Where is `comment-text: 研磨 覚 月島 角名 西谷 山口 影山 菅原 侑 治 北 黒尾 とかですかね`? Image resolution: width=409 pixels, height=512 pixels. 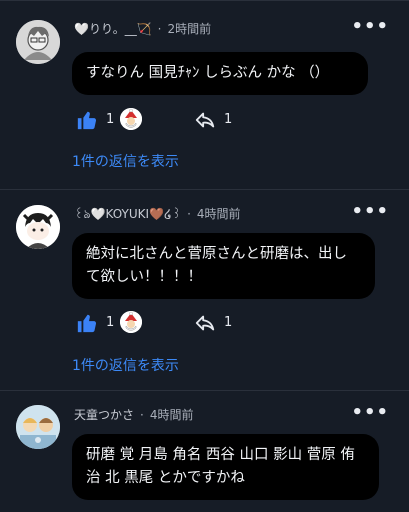 comment-text: 研磨 覚 月島 角名 西谷 山口 影山 菅原 侑 治 北 黒尾 とかですかね is located at coordinates (225, 467).